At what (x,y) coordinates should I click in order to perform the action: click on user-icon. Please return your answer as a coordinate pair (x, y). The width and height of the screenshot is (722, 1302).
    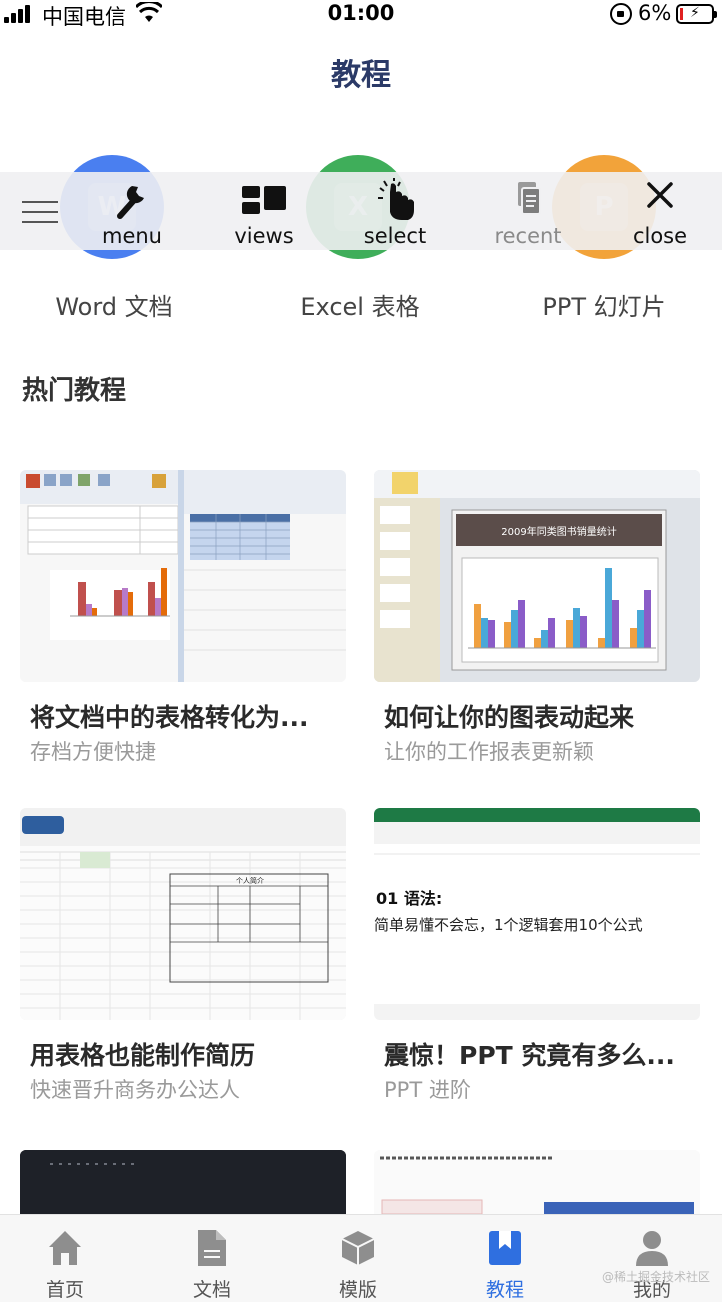
    Looking at the image, I should click on (652, 1248).